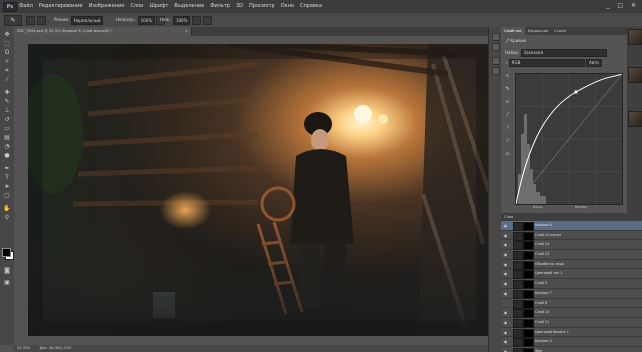 The image size is (642, 352). I want to click on smooth-icon: ≈, so click(507, 102).